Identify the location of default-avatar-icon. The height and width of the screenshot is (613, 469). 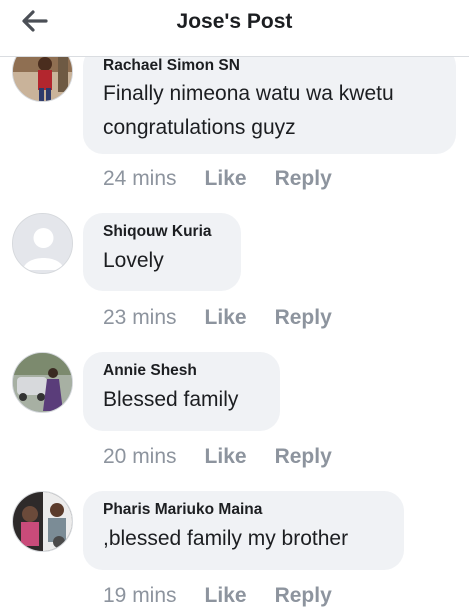
(42, 243).